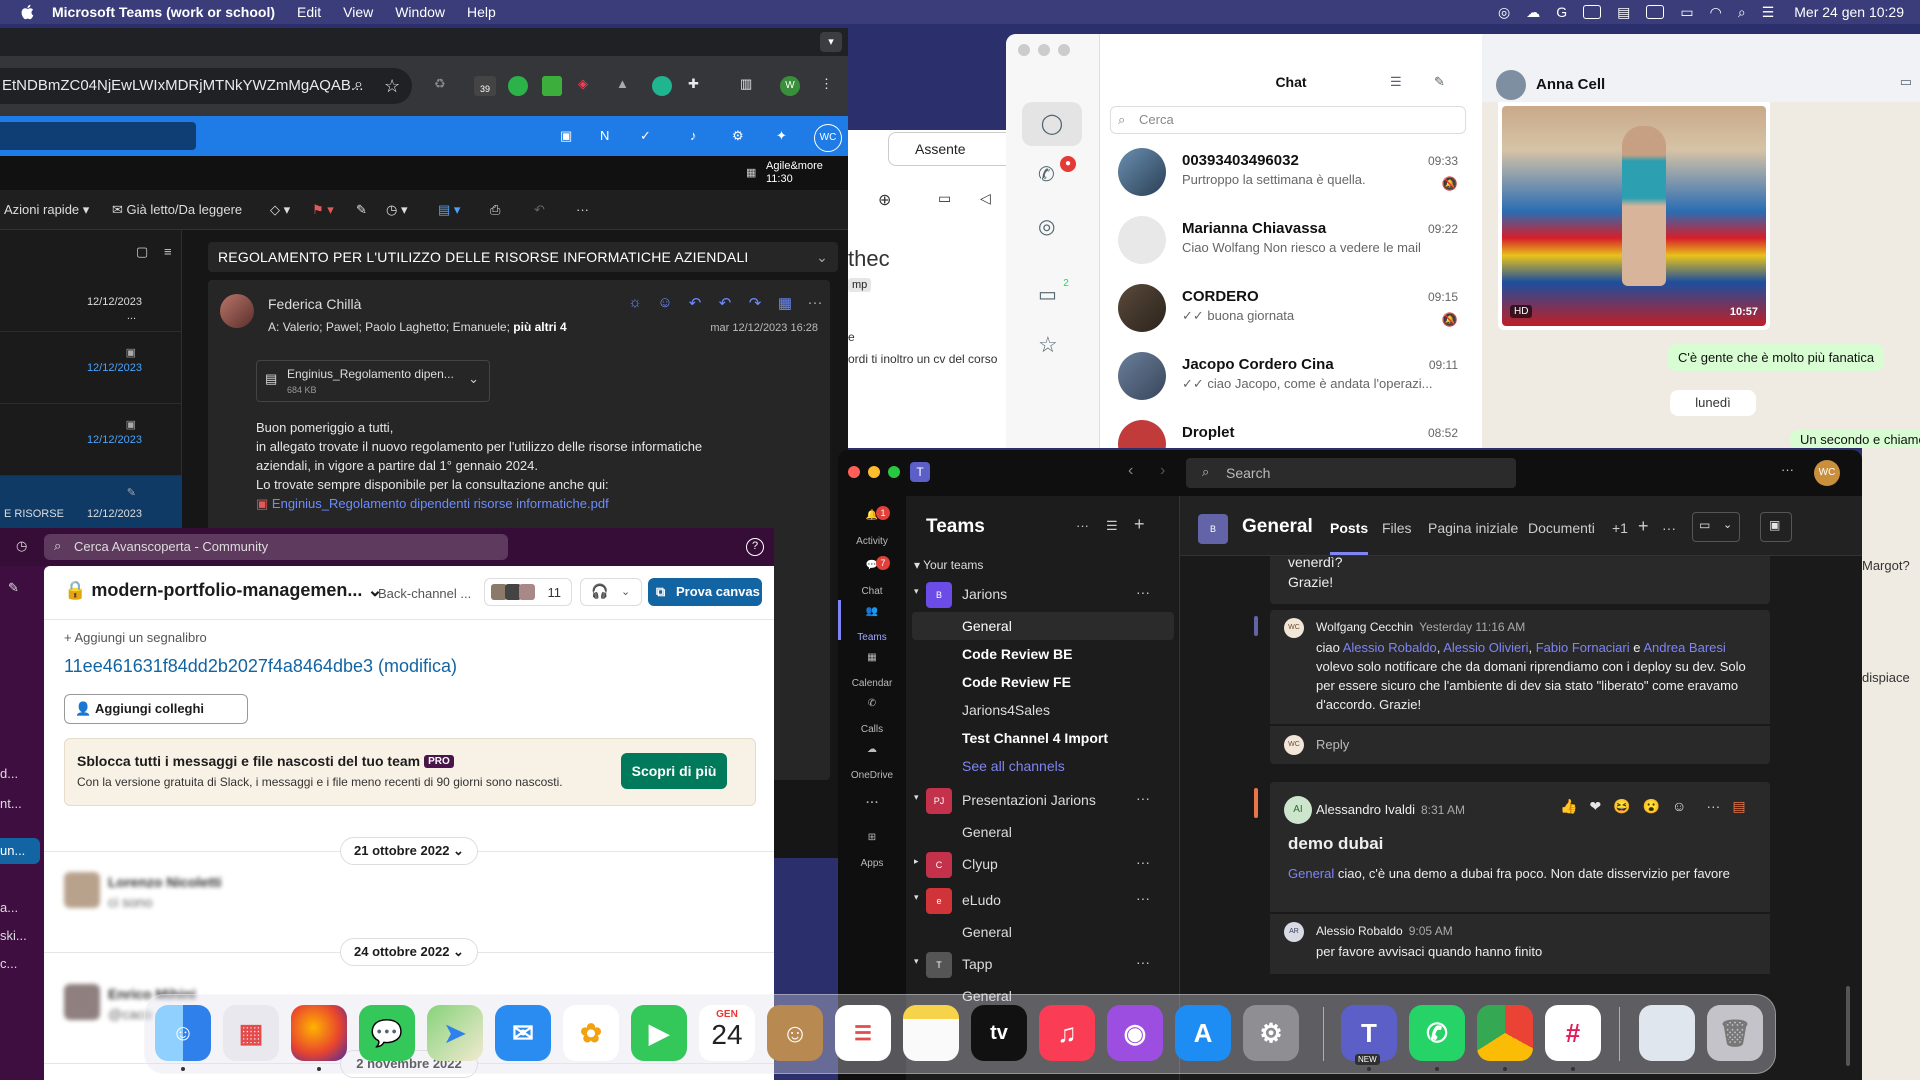  Describe the element at coordinates (1592, 12) in the screenshot. I see `window-layout-icon` at that location.